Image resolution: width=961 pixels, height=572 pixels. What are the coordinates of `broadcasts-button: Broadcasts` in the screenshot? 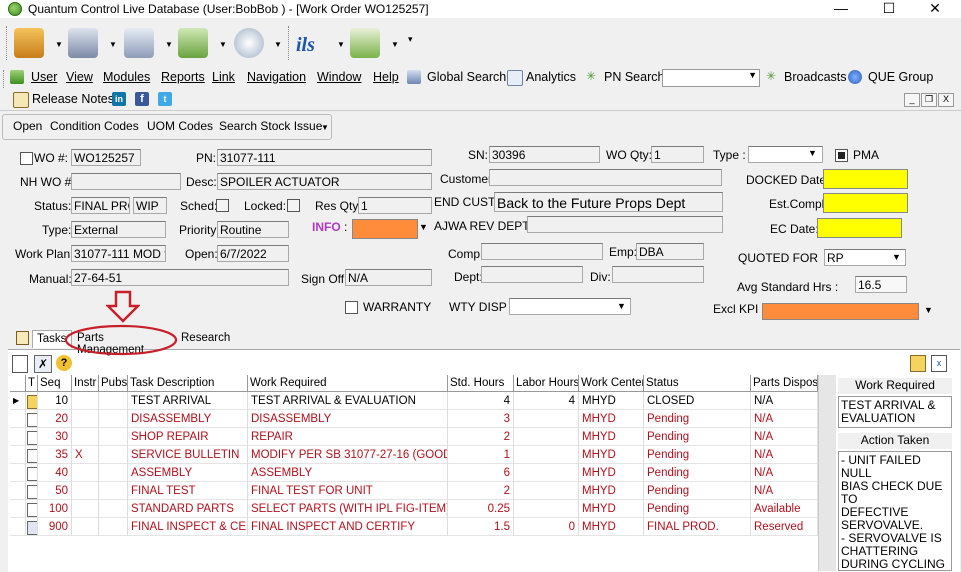 It's located at (815, 77).